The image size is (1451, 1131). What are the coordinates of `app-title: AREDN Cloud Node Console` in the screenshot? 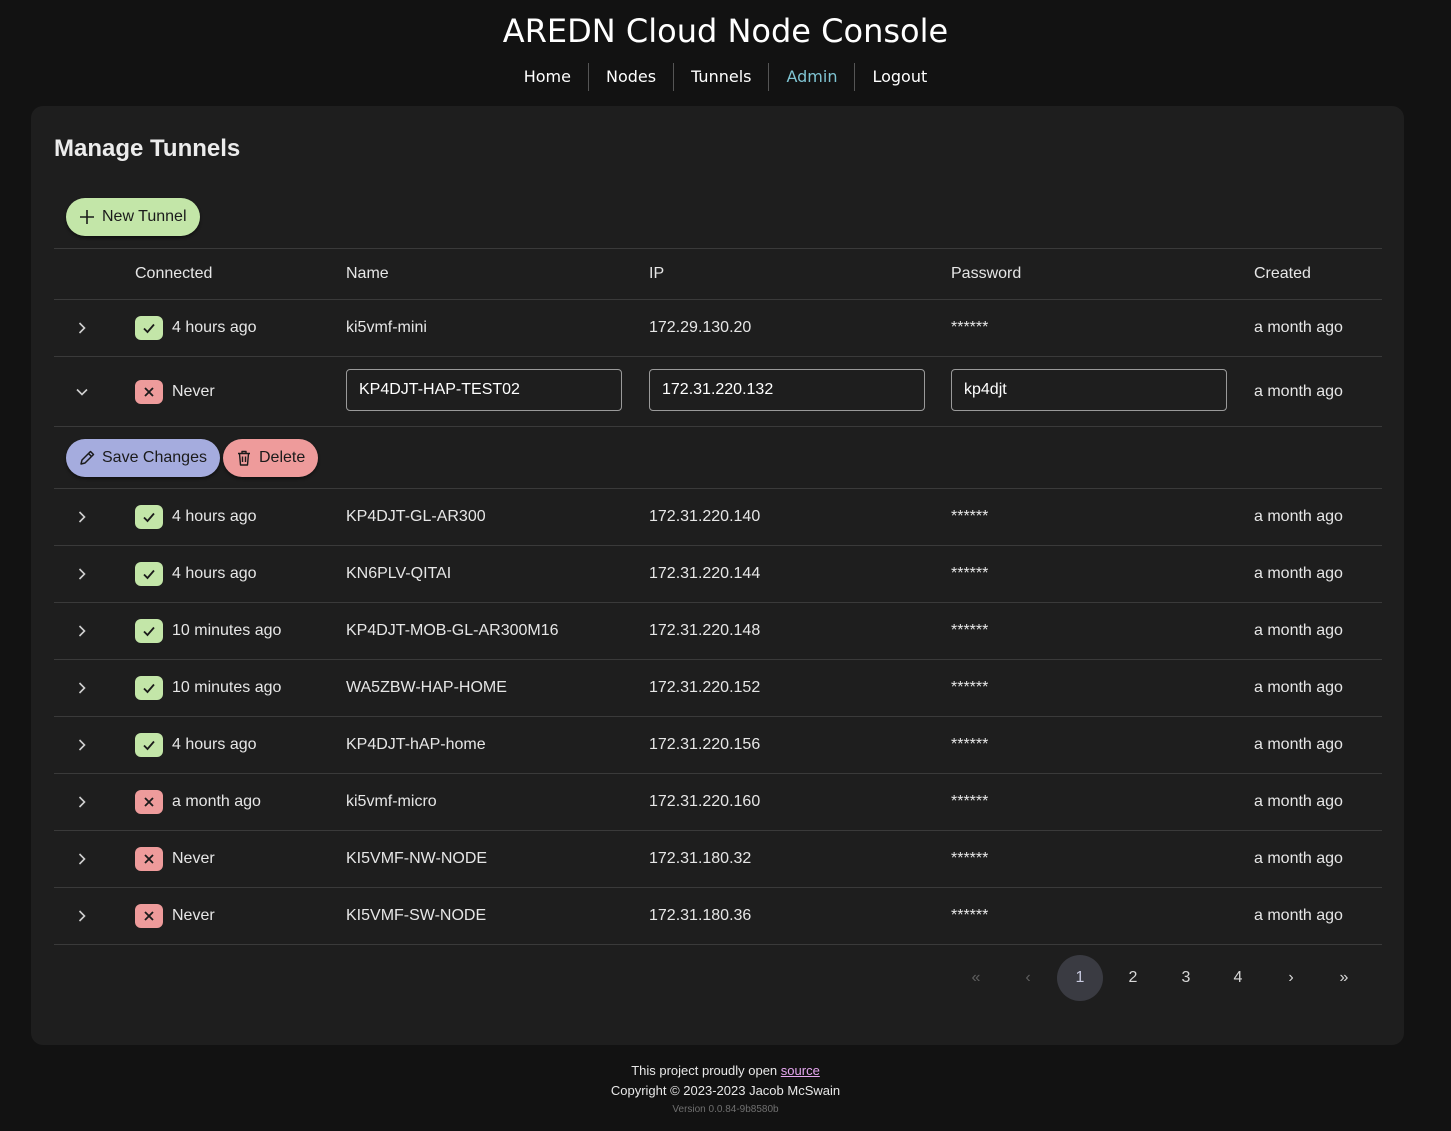 It's located at (725, 31).